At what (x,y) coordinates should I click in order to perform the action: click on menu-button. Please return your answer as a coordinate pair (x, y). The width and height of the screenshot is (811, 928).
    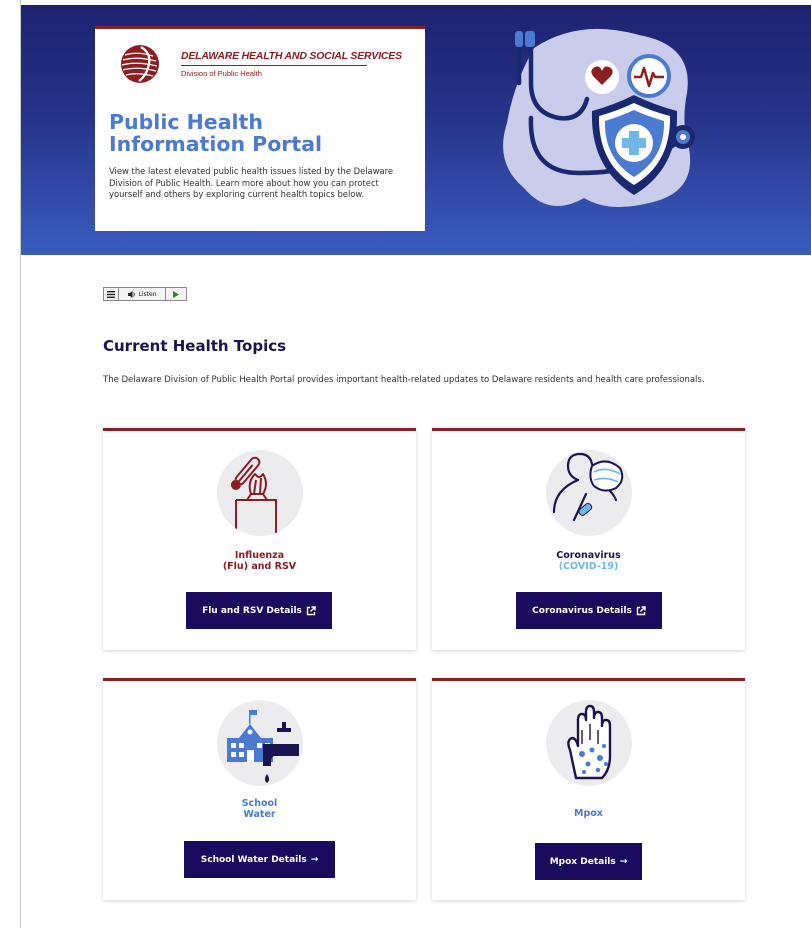
    Looking at the image, I should click on (111, 294).